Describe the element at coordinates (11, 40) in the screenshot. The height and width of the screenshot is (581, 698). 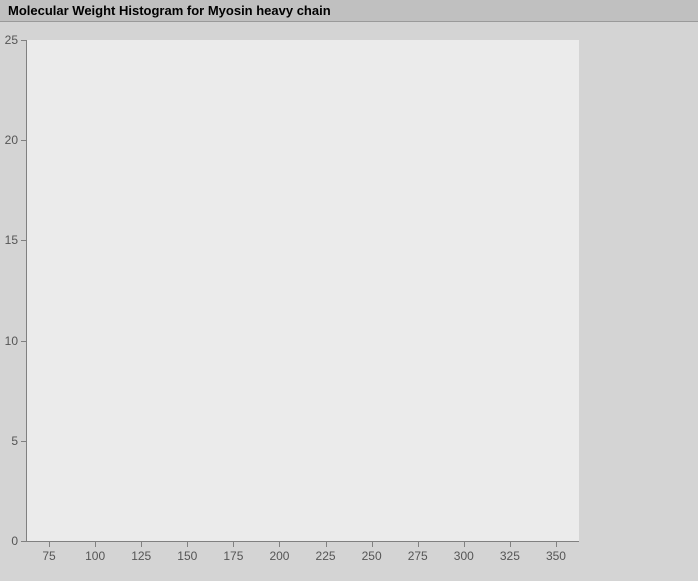
I see `y-axis-label: 25` at that location.